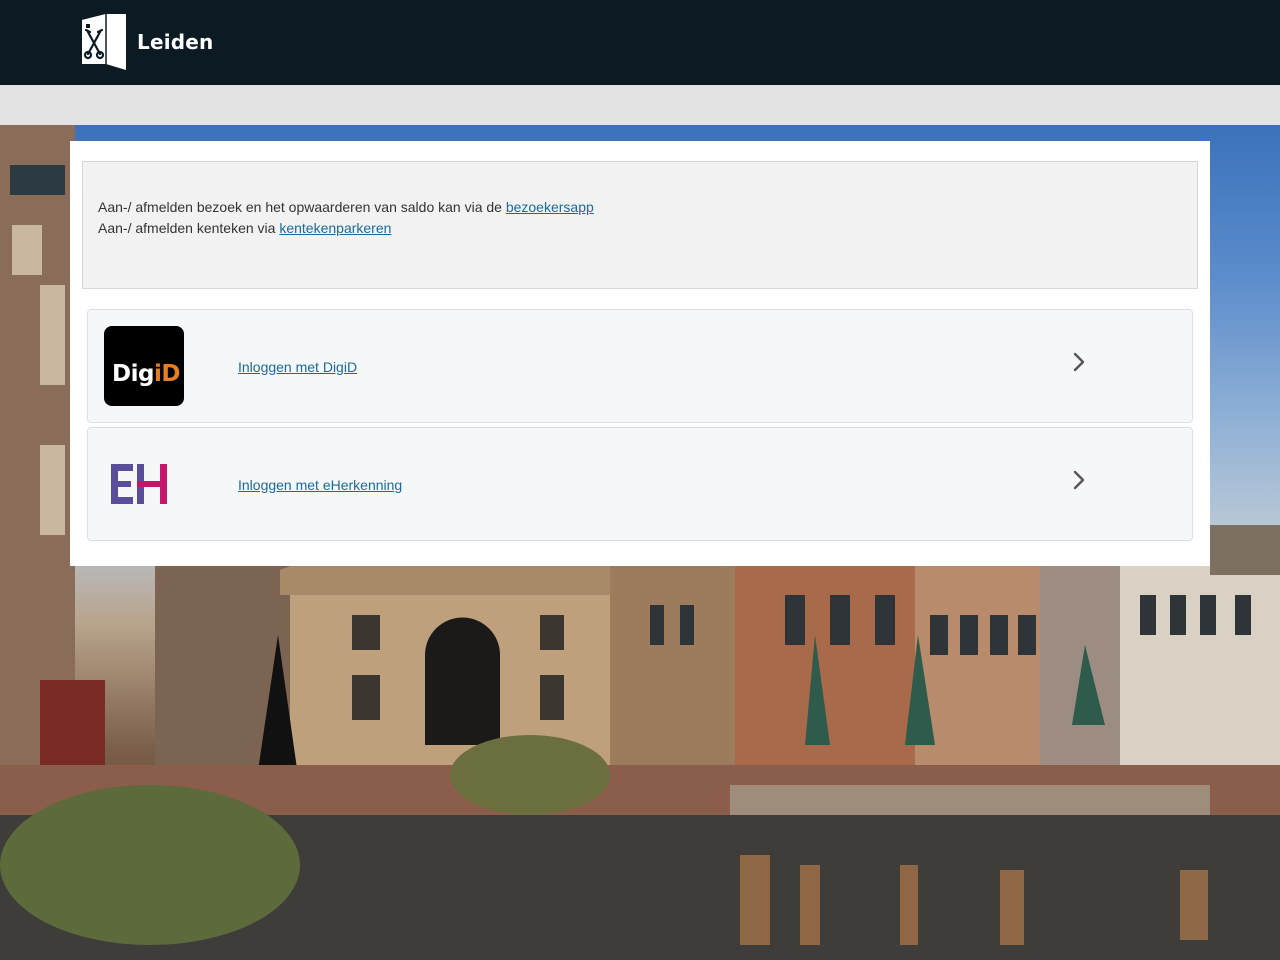 Image resolution: width=1280 pixels, height=960 pixels. Describe the element at coordinates (144, 484) in the screenshot. I see `eherkenning-logo` at that location.